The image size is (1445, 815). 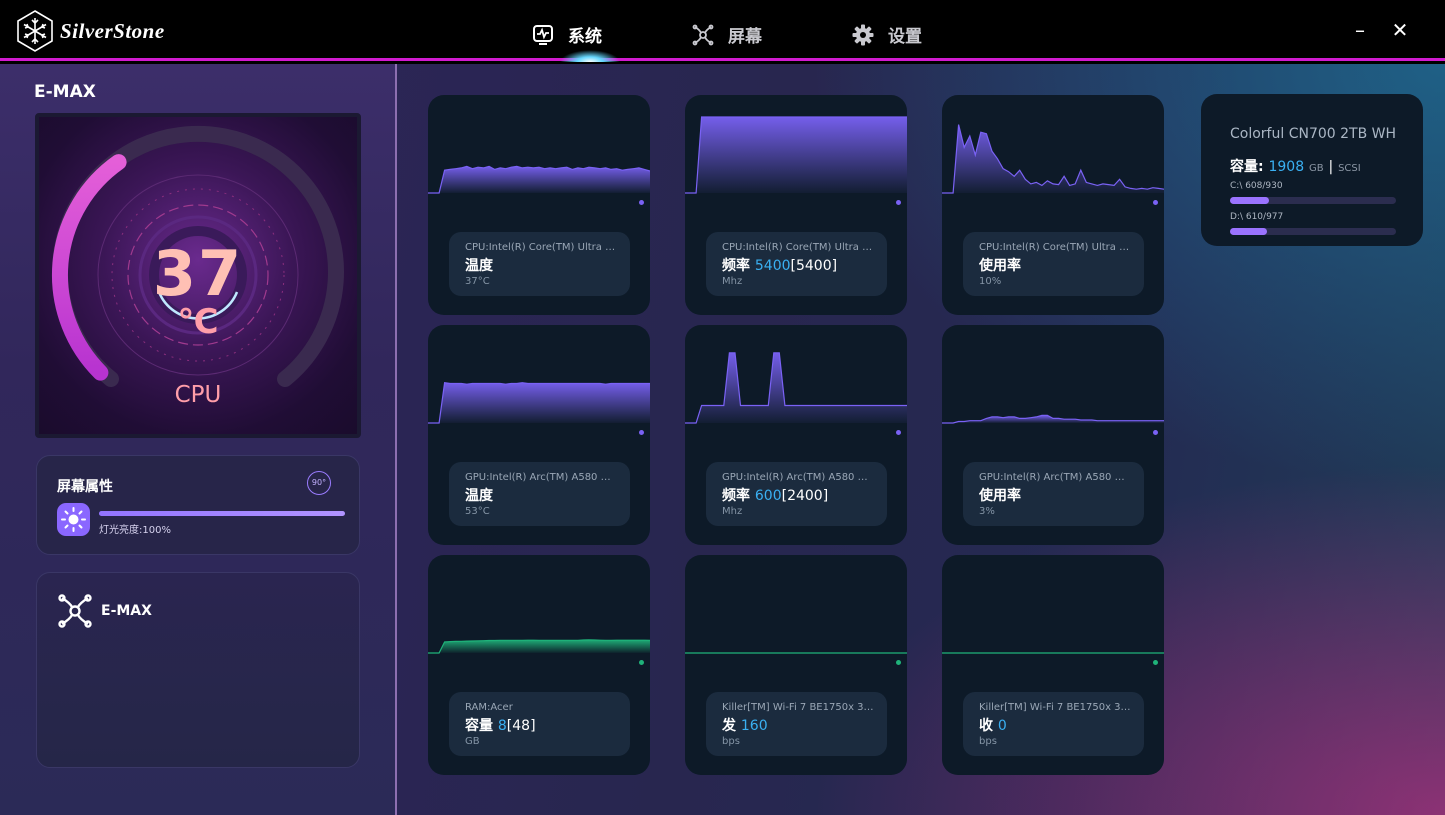 I want to click on screen-properties-panel: 屏幕属性 90° 灯光亮度:100%, so click(x=198, y=505).